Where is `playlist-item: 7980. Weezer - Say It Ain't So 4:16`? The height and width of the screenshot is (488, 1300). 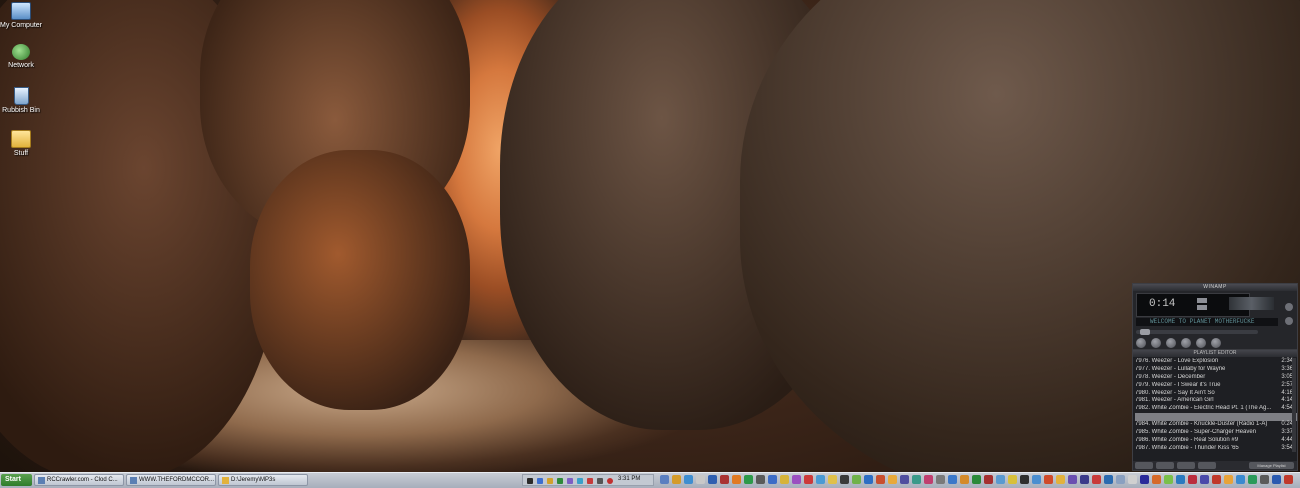
playlist-item: 7980. Weezer - Say It Ain't So 4:16 is located at coordinates (1216, 394).